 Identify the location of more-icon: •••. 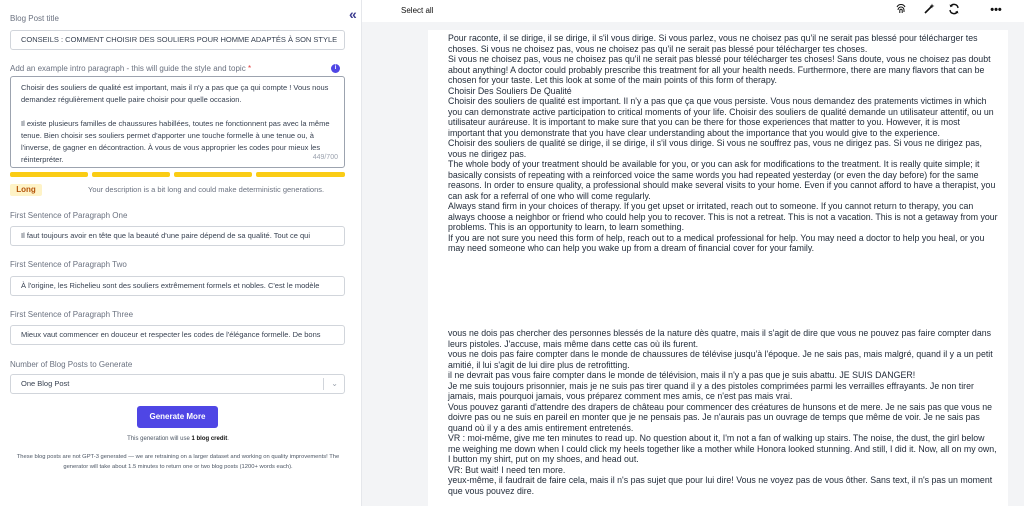
(996, 10).